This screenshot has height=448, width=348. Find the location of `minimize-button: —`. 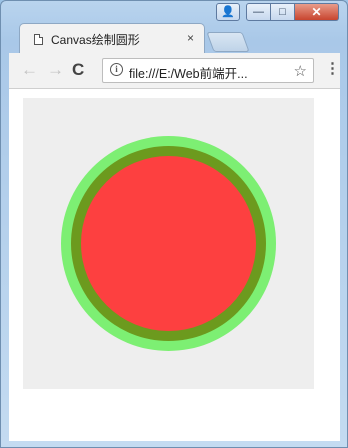

minimize-button: — is located at coordinates (258, 12).